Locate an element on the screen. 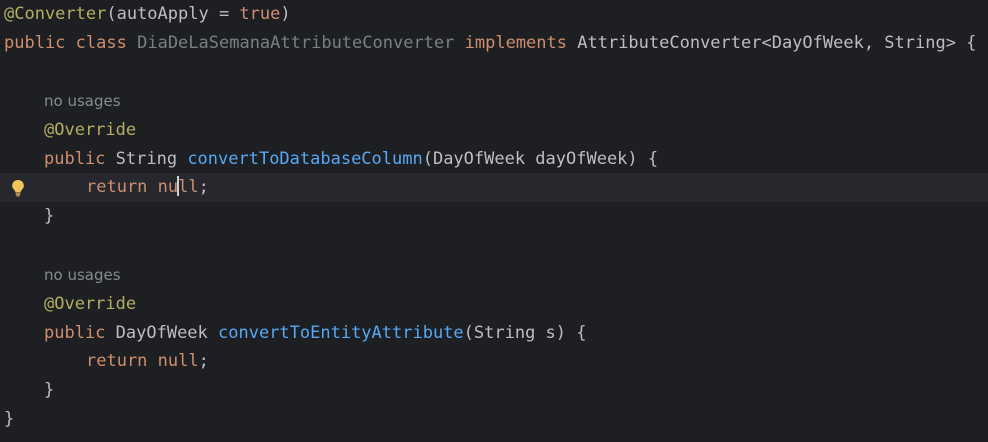  code-line-method1-close: } is located at coordinates (494, 216).